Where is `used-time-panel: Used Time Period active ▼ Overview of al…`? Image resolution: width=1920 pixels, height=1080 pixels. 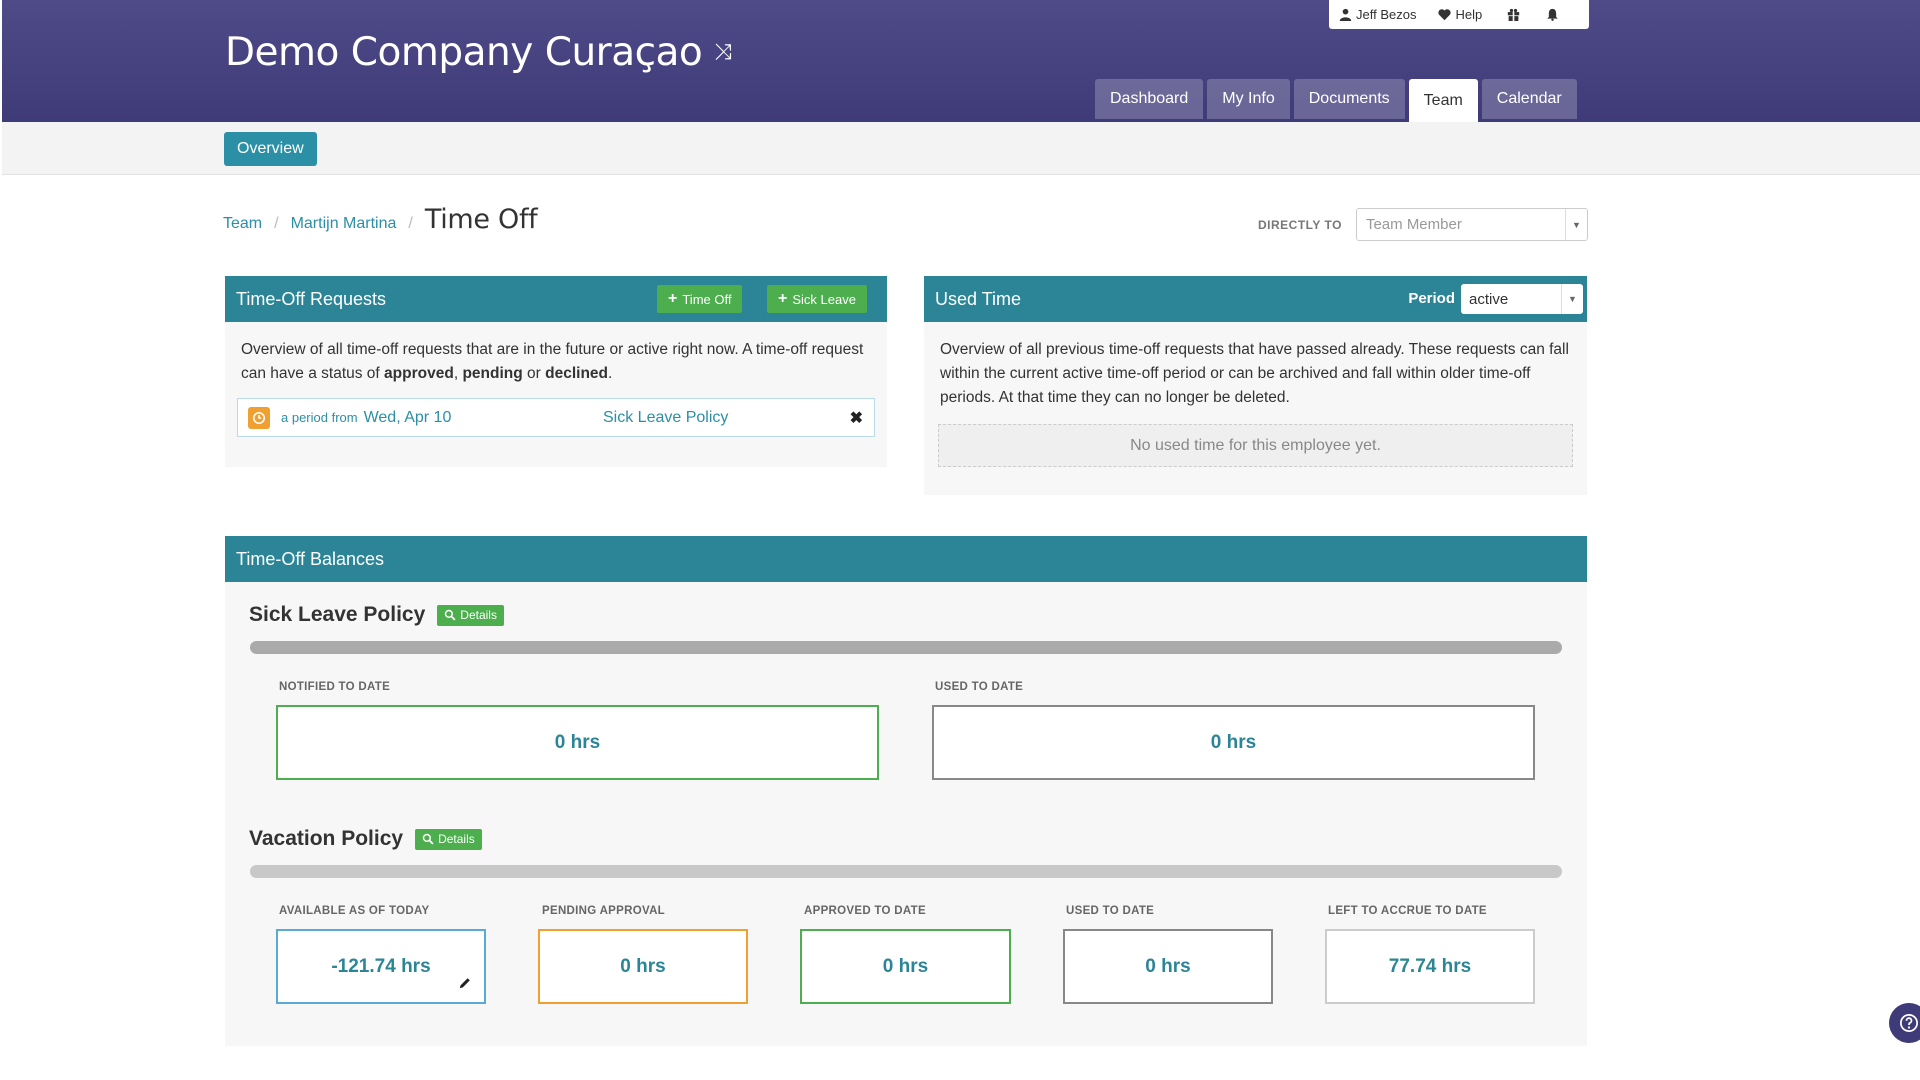 used-time-panel: Used Time Period active ▼ Overview of al… is located at coordinates (1255, 385).